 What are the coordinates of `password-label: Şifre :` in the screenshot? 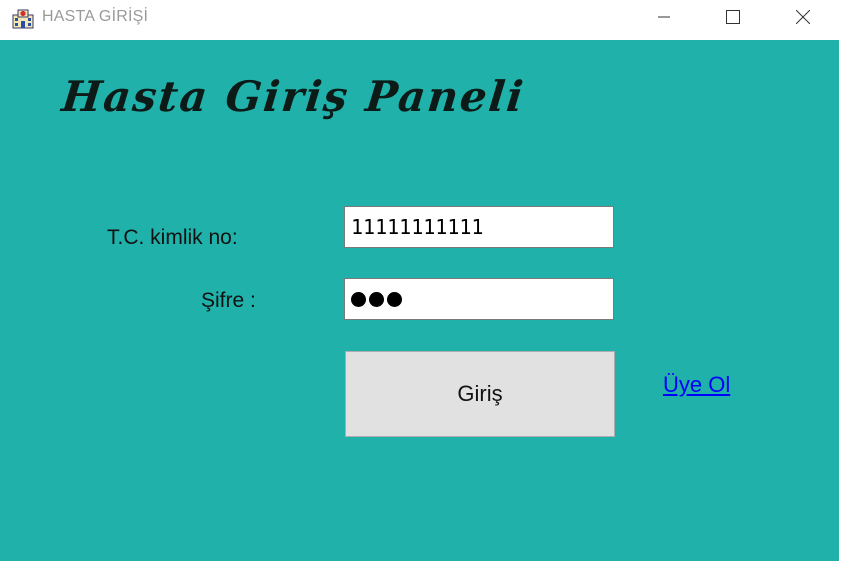 It's located at (228, 300).